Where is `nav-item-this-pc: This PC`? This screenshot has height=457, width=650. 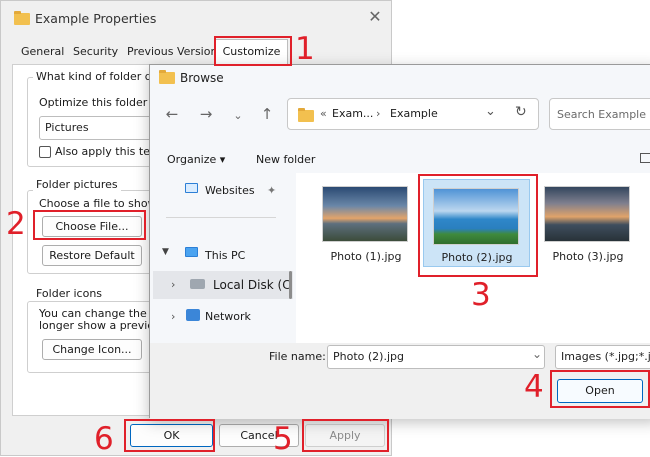
nav-item-this-pc: This PC is located at coordinates (225, 255).